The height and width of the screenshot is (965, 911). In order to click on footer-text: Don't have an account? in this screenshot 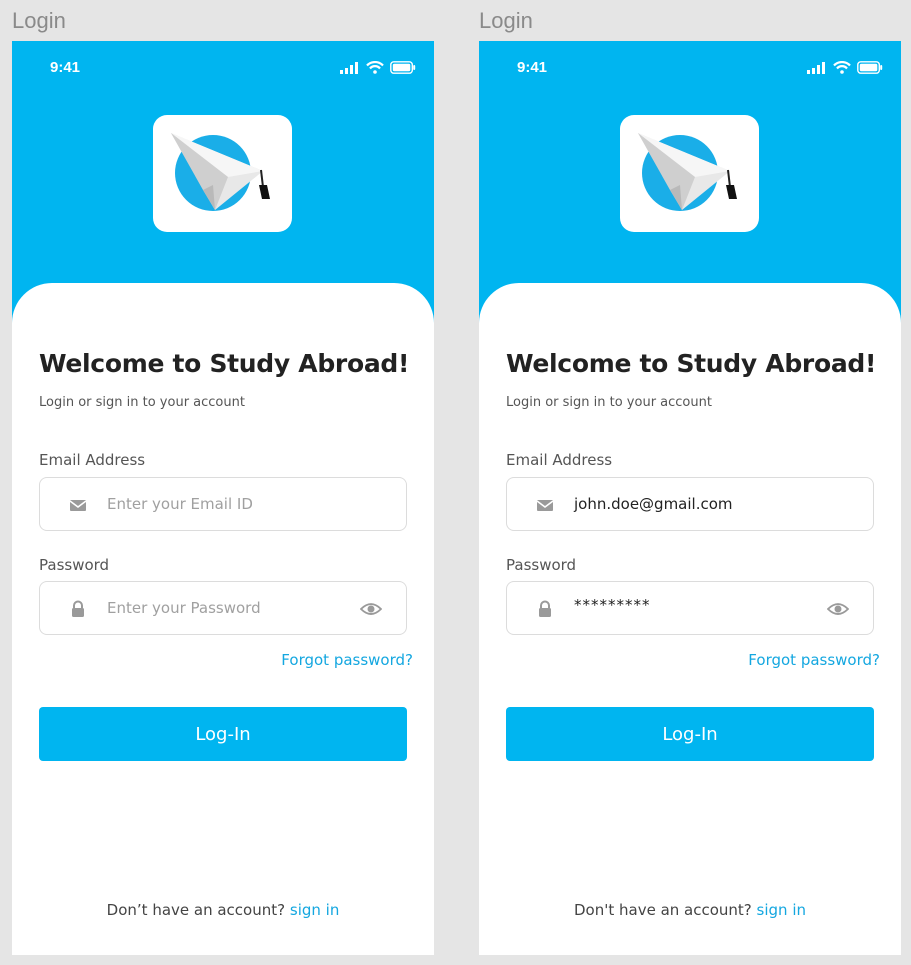, I will do `click(662, 910)`.